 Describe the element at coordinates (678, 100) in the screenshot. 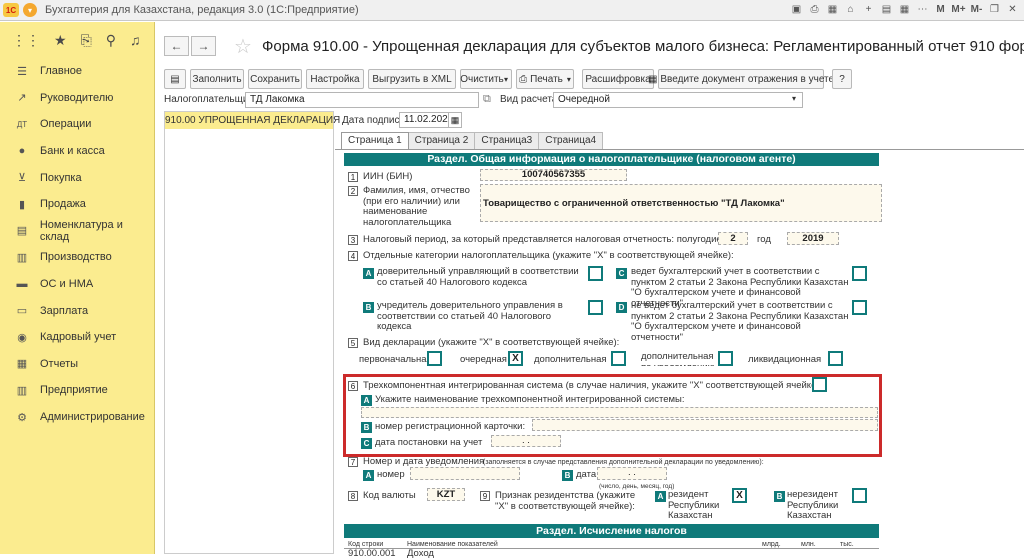

I see `calc-type-select: Очередной` at that location.